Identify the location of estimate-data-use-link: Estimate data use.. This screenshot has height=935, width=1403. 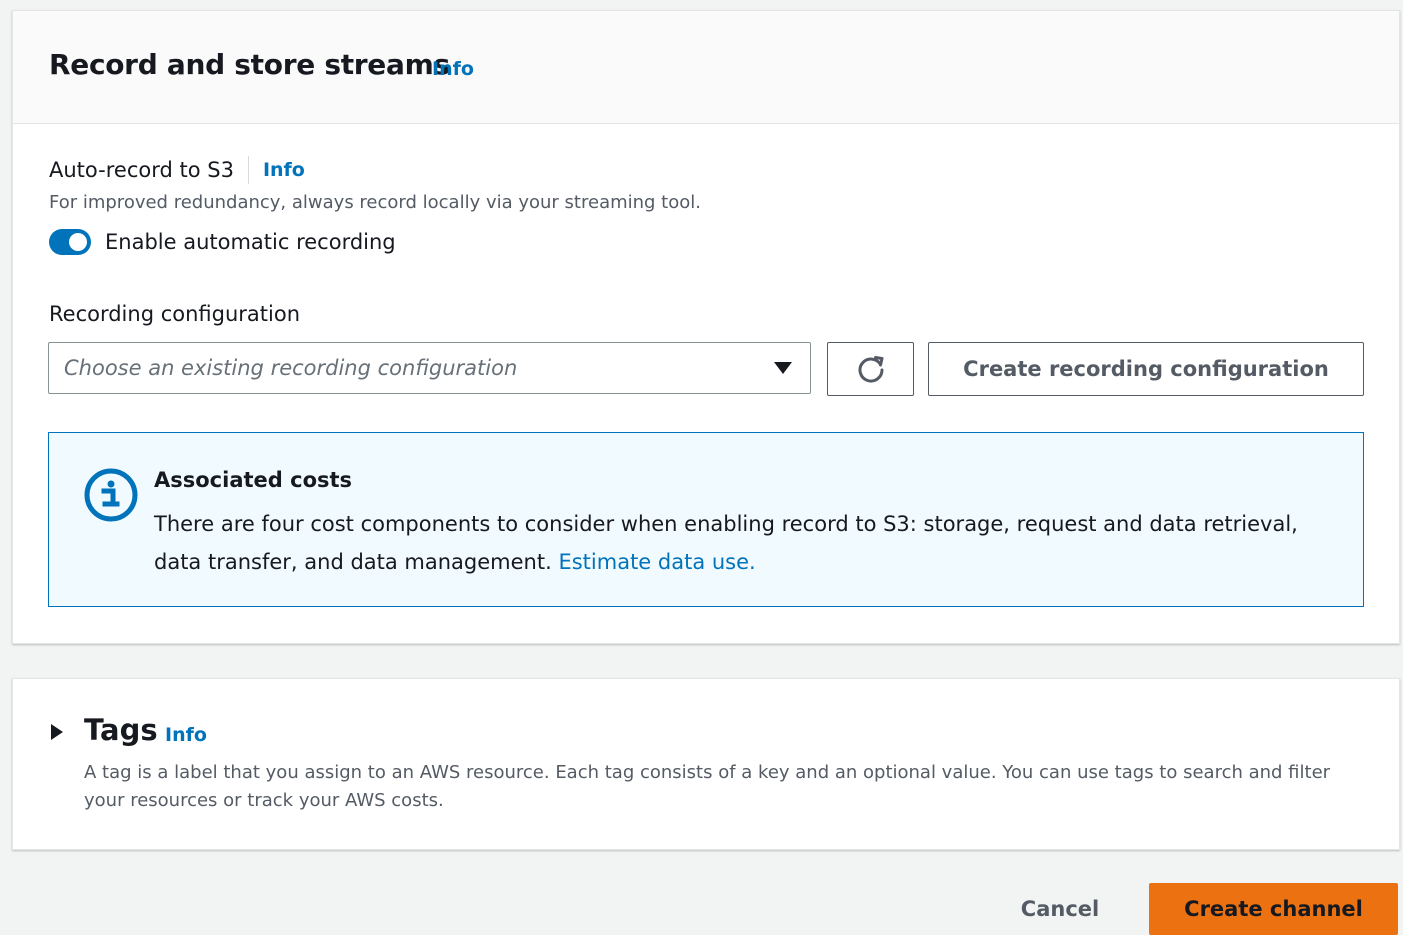
(656, 562).